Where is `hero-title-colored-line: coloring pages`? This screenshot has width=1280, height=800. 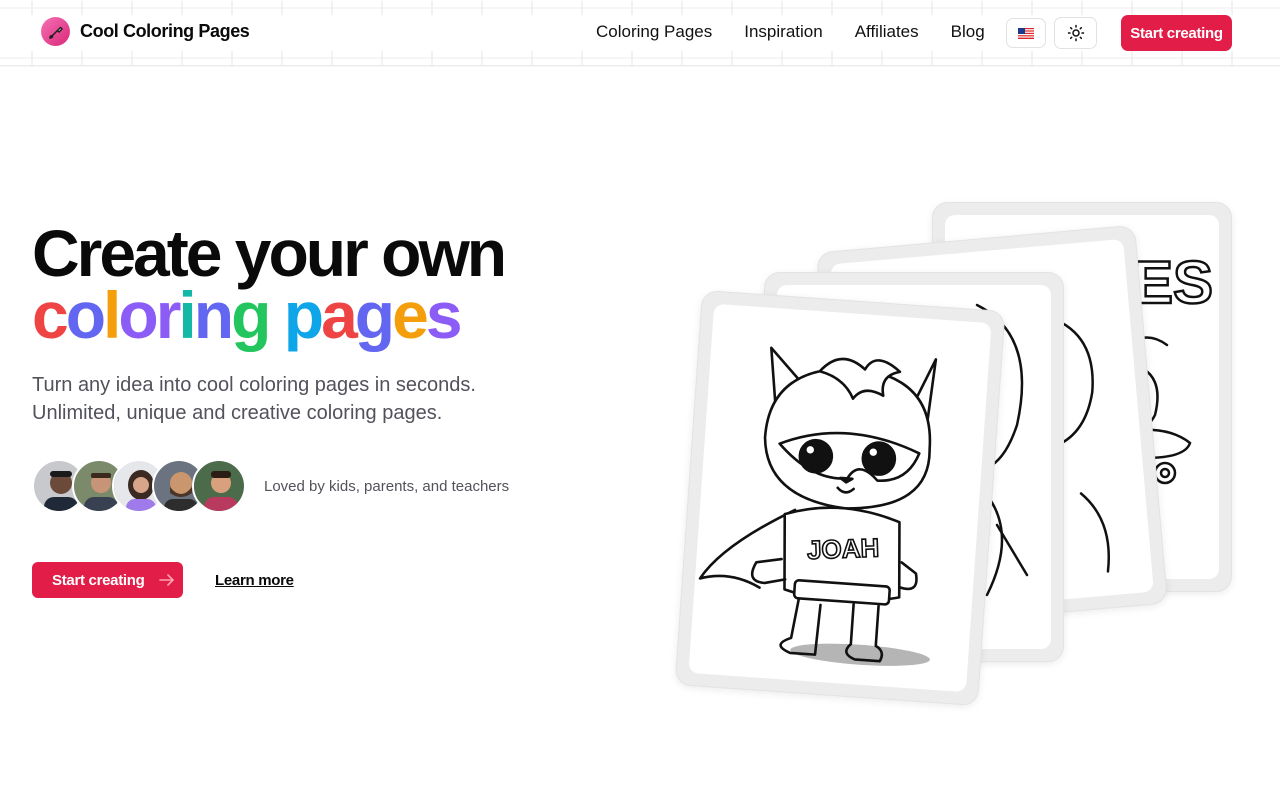 hero-title-colored-line: coloring pages is located at coordinates (268, 315).